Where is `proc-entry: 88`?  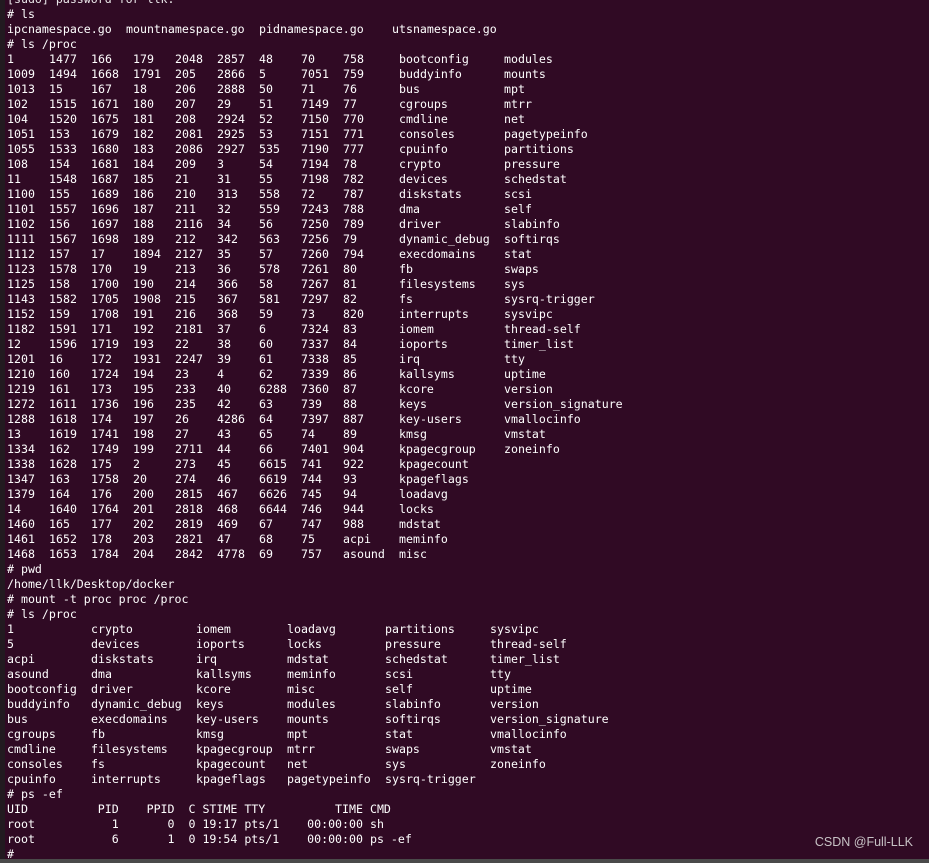
proc-entry: 88 is located at coordinates (350, 404).